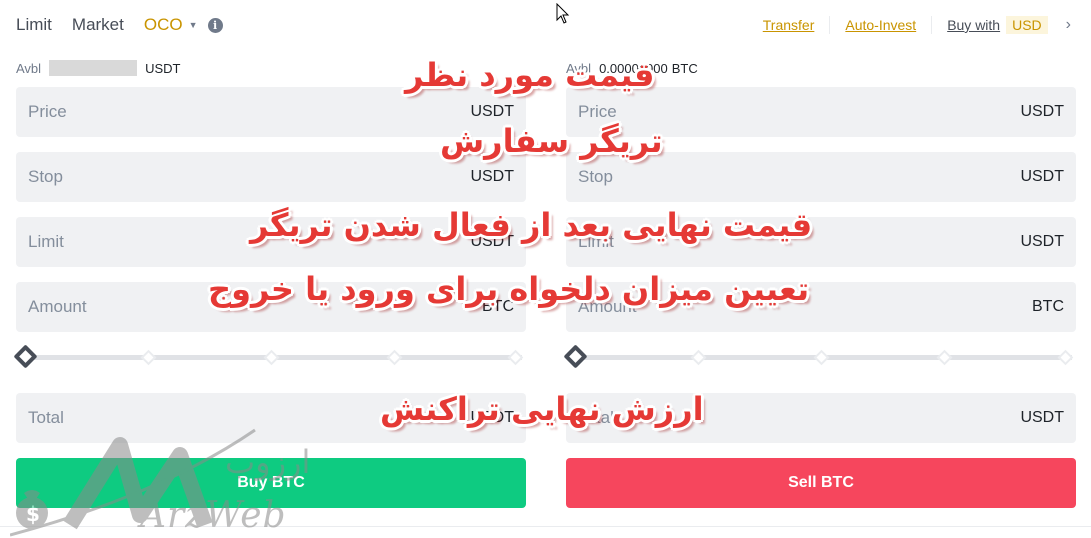  What do you see at coordinates (163, 25) in the screenshot?
I see `tab-oco: OCO` at bounding box center [163, 25].